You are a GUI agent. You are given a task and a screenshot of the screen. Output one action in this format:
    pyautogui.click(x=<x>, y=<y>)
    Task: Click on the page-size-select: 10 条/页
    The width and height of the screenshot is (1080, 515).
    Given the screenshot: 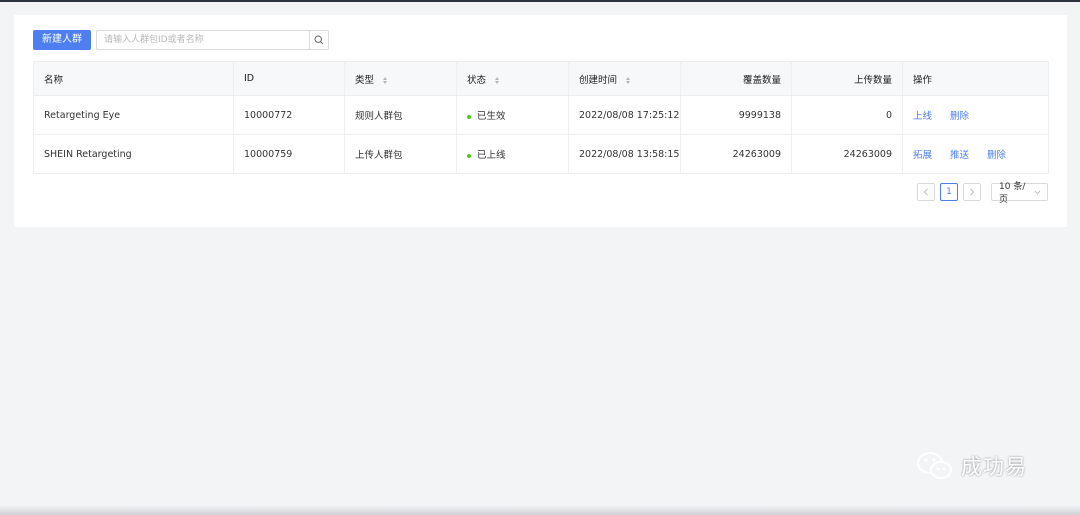 What is the action you would take?
    pyautogui.click(x=1019, y=193)
    